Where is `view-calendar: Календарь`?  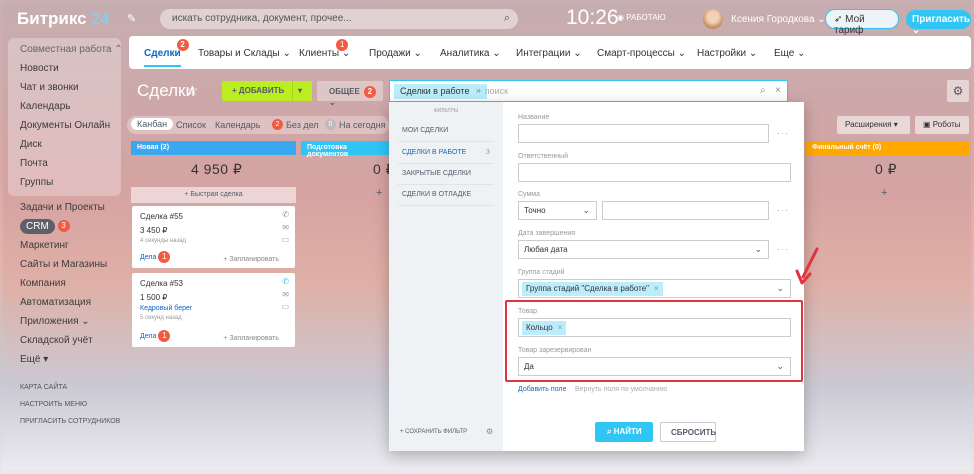
view-calendar: Календарь is located at coordinates (237, 125).